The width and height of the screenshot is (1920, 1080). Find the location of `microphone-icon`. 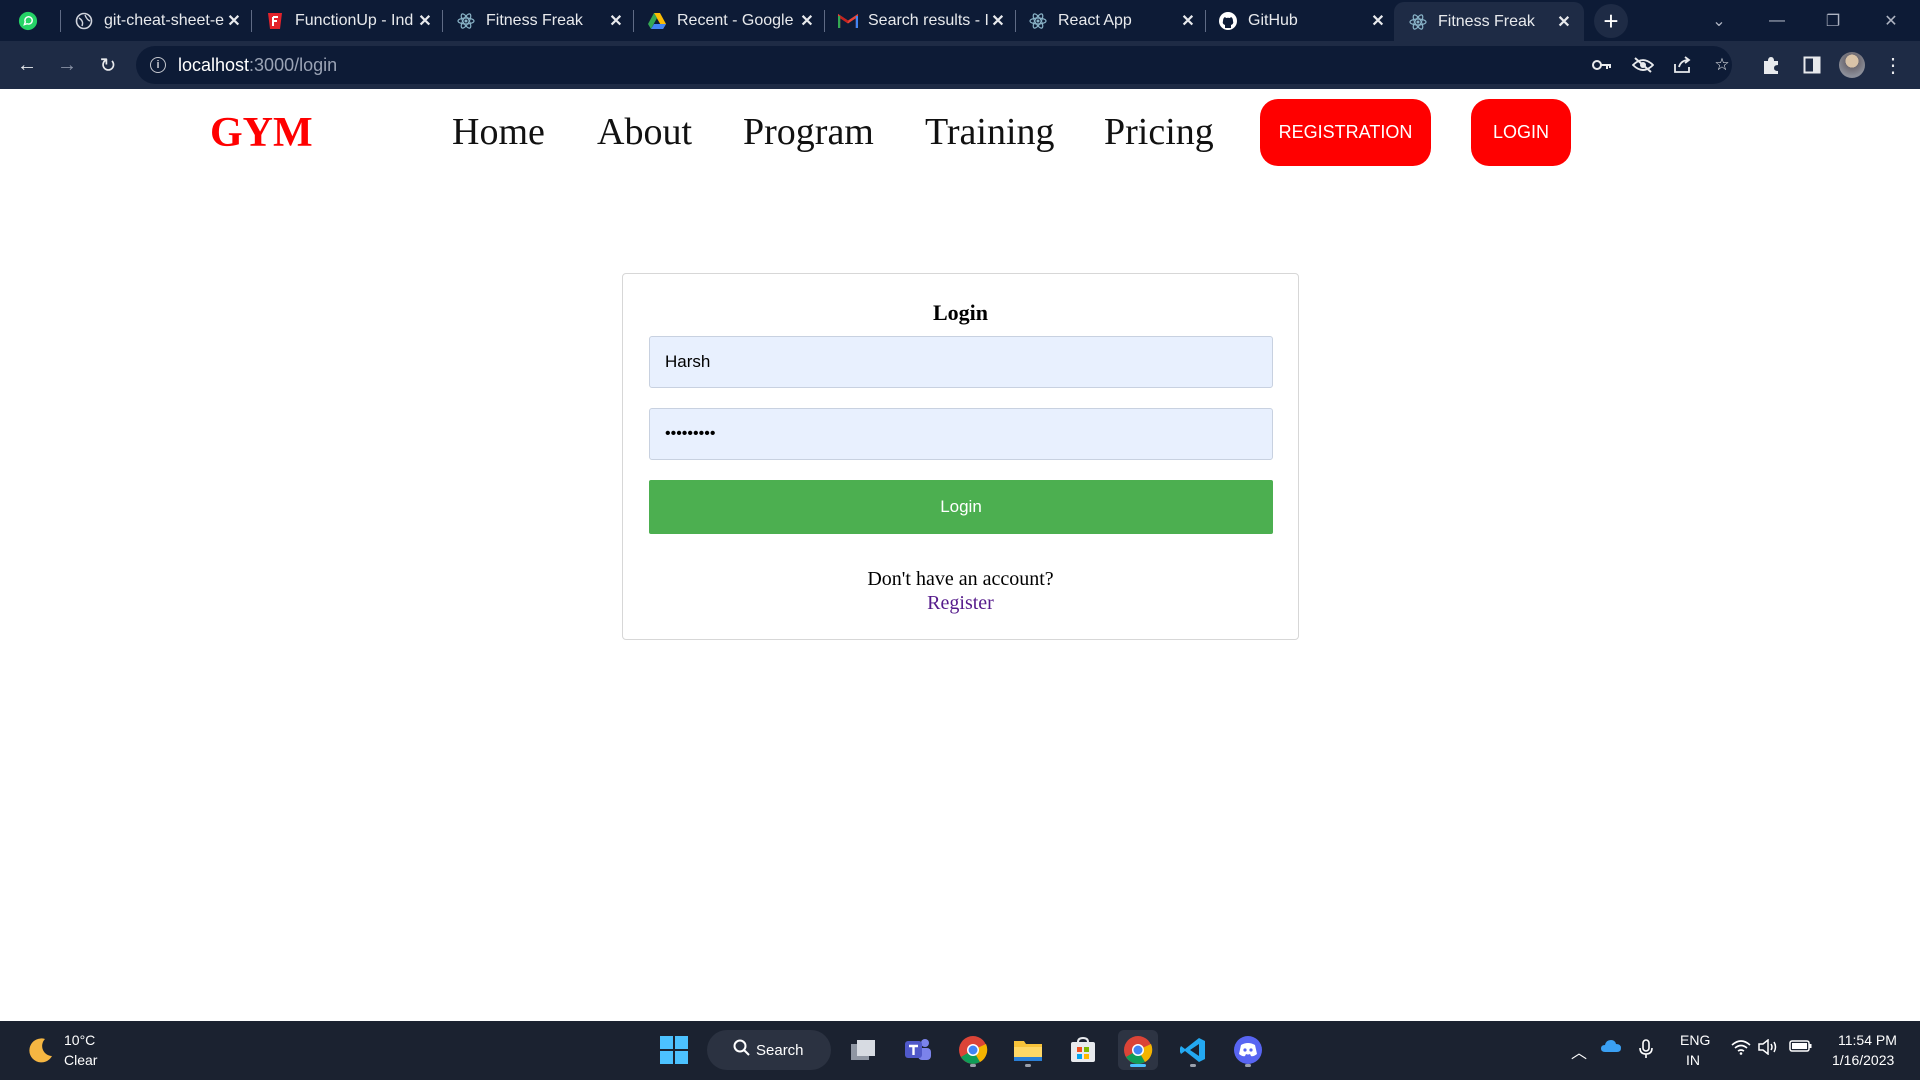

microphone-icon is located at coordinates (1646, 1051).